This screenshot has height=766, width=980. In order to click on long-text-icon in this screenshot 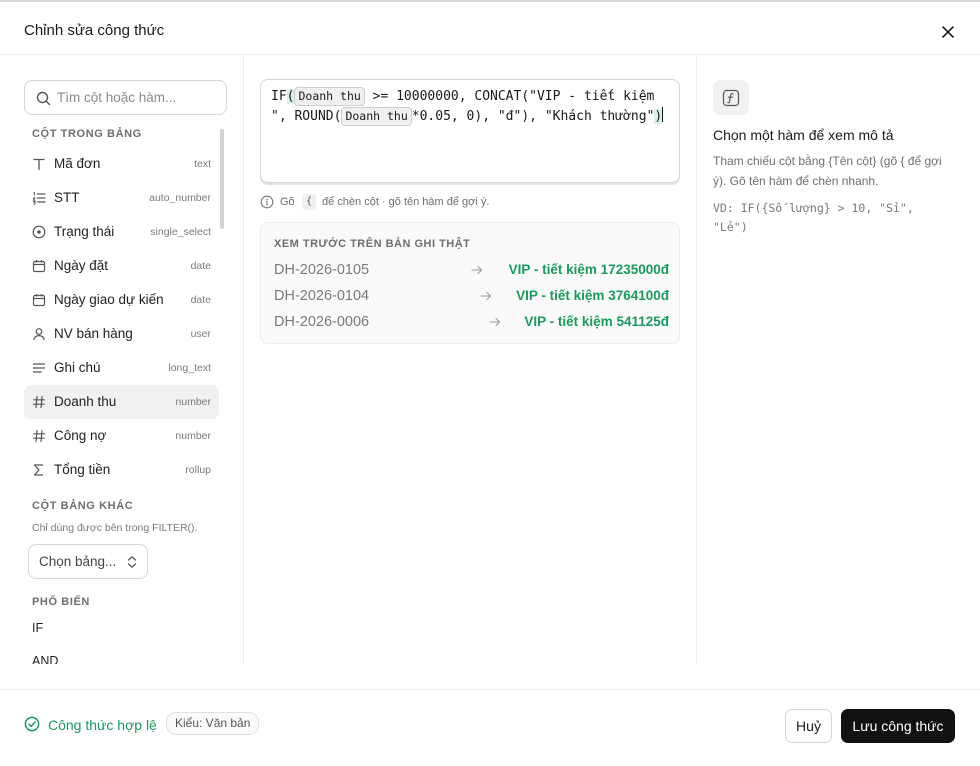, I will do `click(39, 368)`.